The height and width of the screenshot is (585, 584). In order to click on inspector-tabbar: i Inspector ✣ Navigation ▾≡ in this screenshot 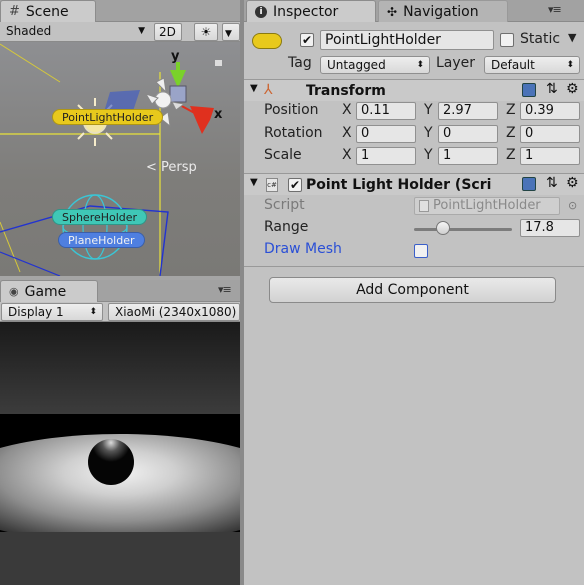, I will do `click(414, 11)`.